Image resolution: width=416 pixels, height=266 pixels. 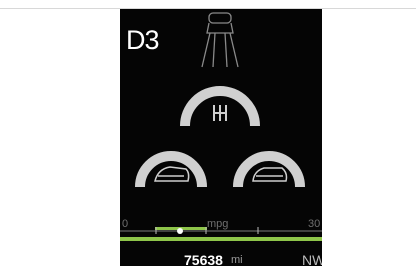 What do you see at coordinates (314, 224) in the screenshot?
I see `mpg-scale-max: 30` at bounding box center [314, 224].